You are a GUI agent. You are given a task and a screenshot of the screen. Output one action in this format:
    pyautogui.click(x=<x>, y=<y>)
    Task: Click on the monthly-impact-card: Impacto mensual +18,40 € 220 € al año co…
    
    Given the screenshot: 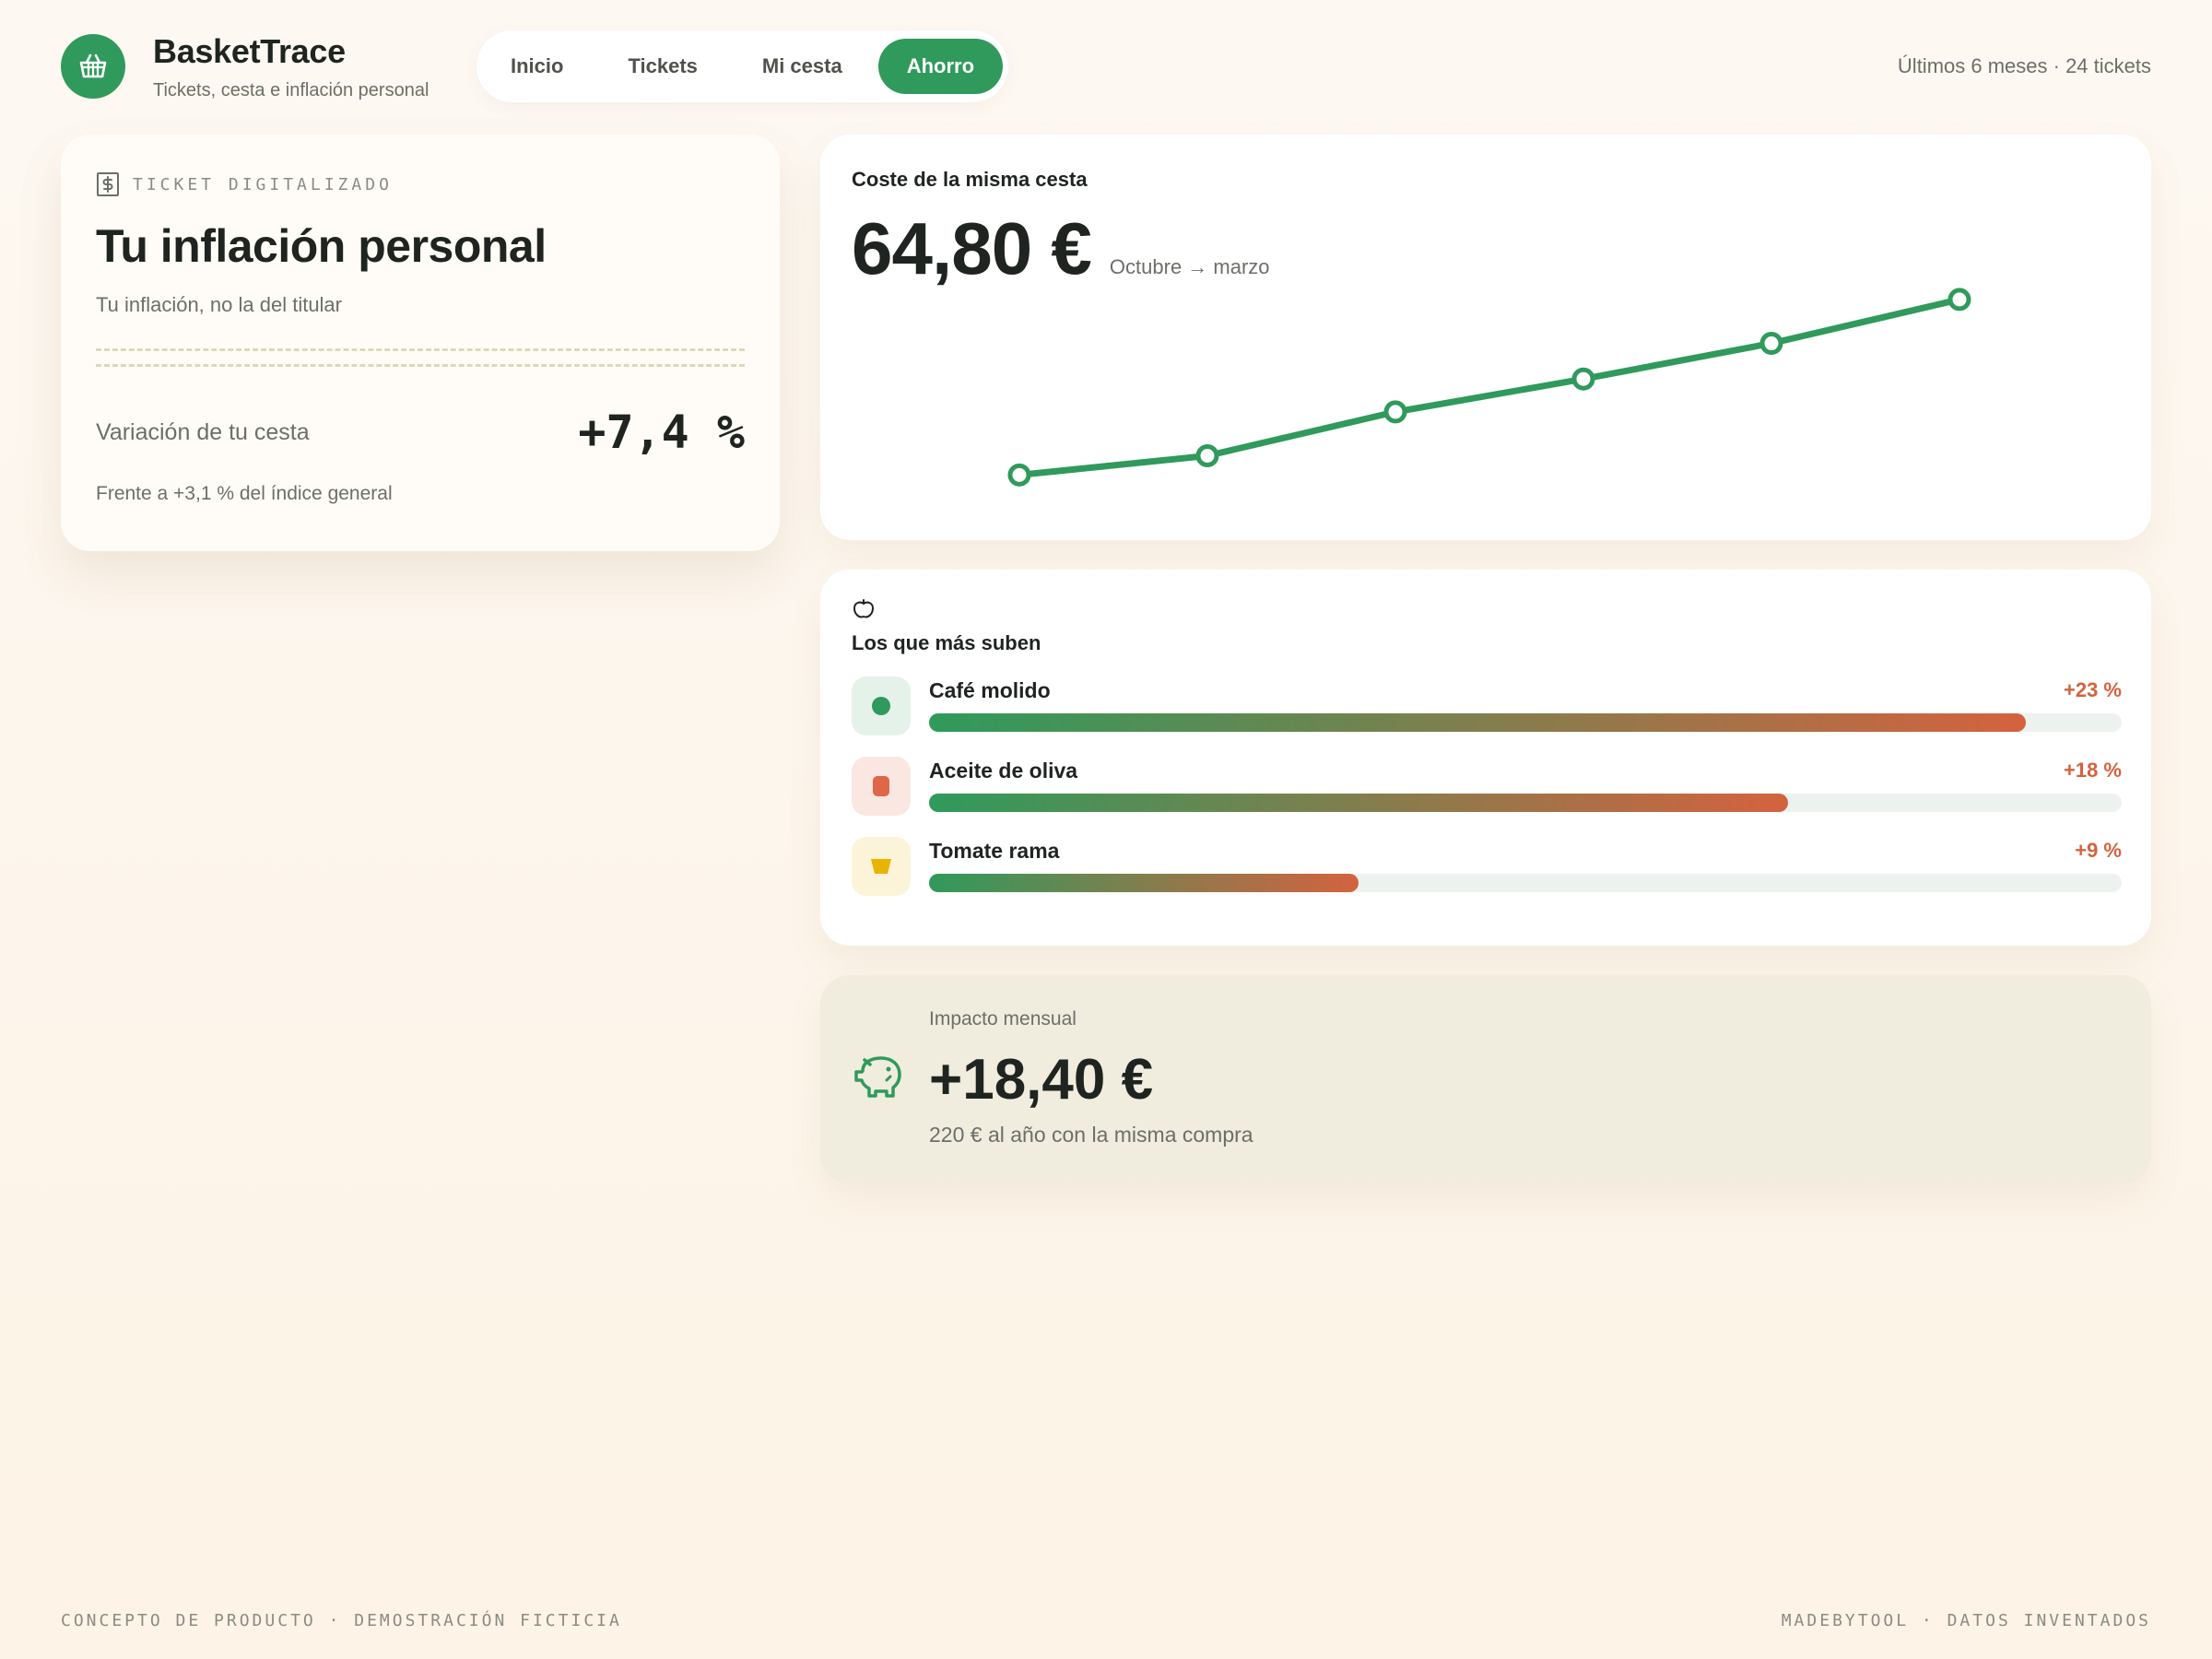 What is the action you would take?
    pyautogui.click(x=1485, y=1079)
    